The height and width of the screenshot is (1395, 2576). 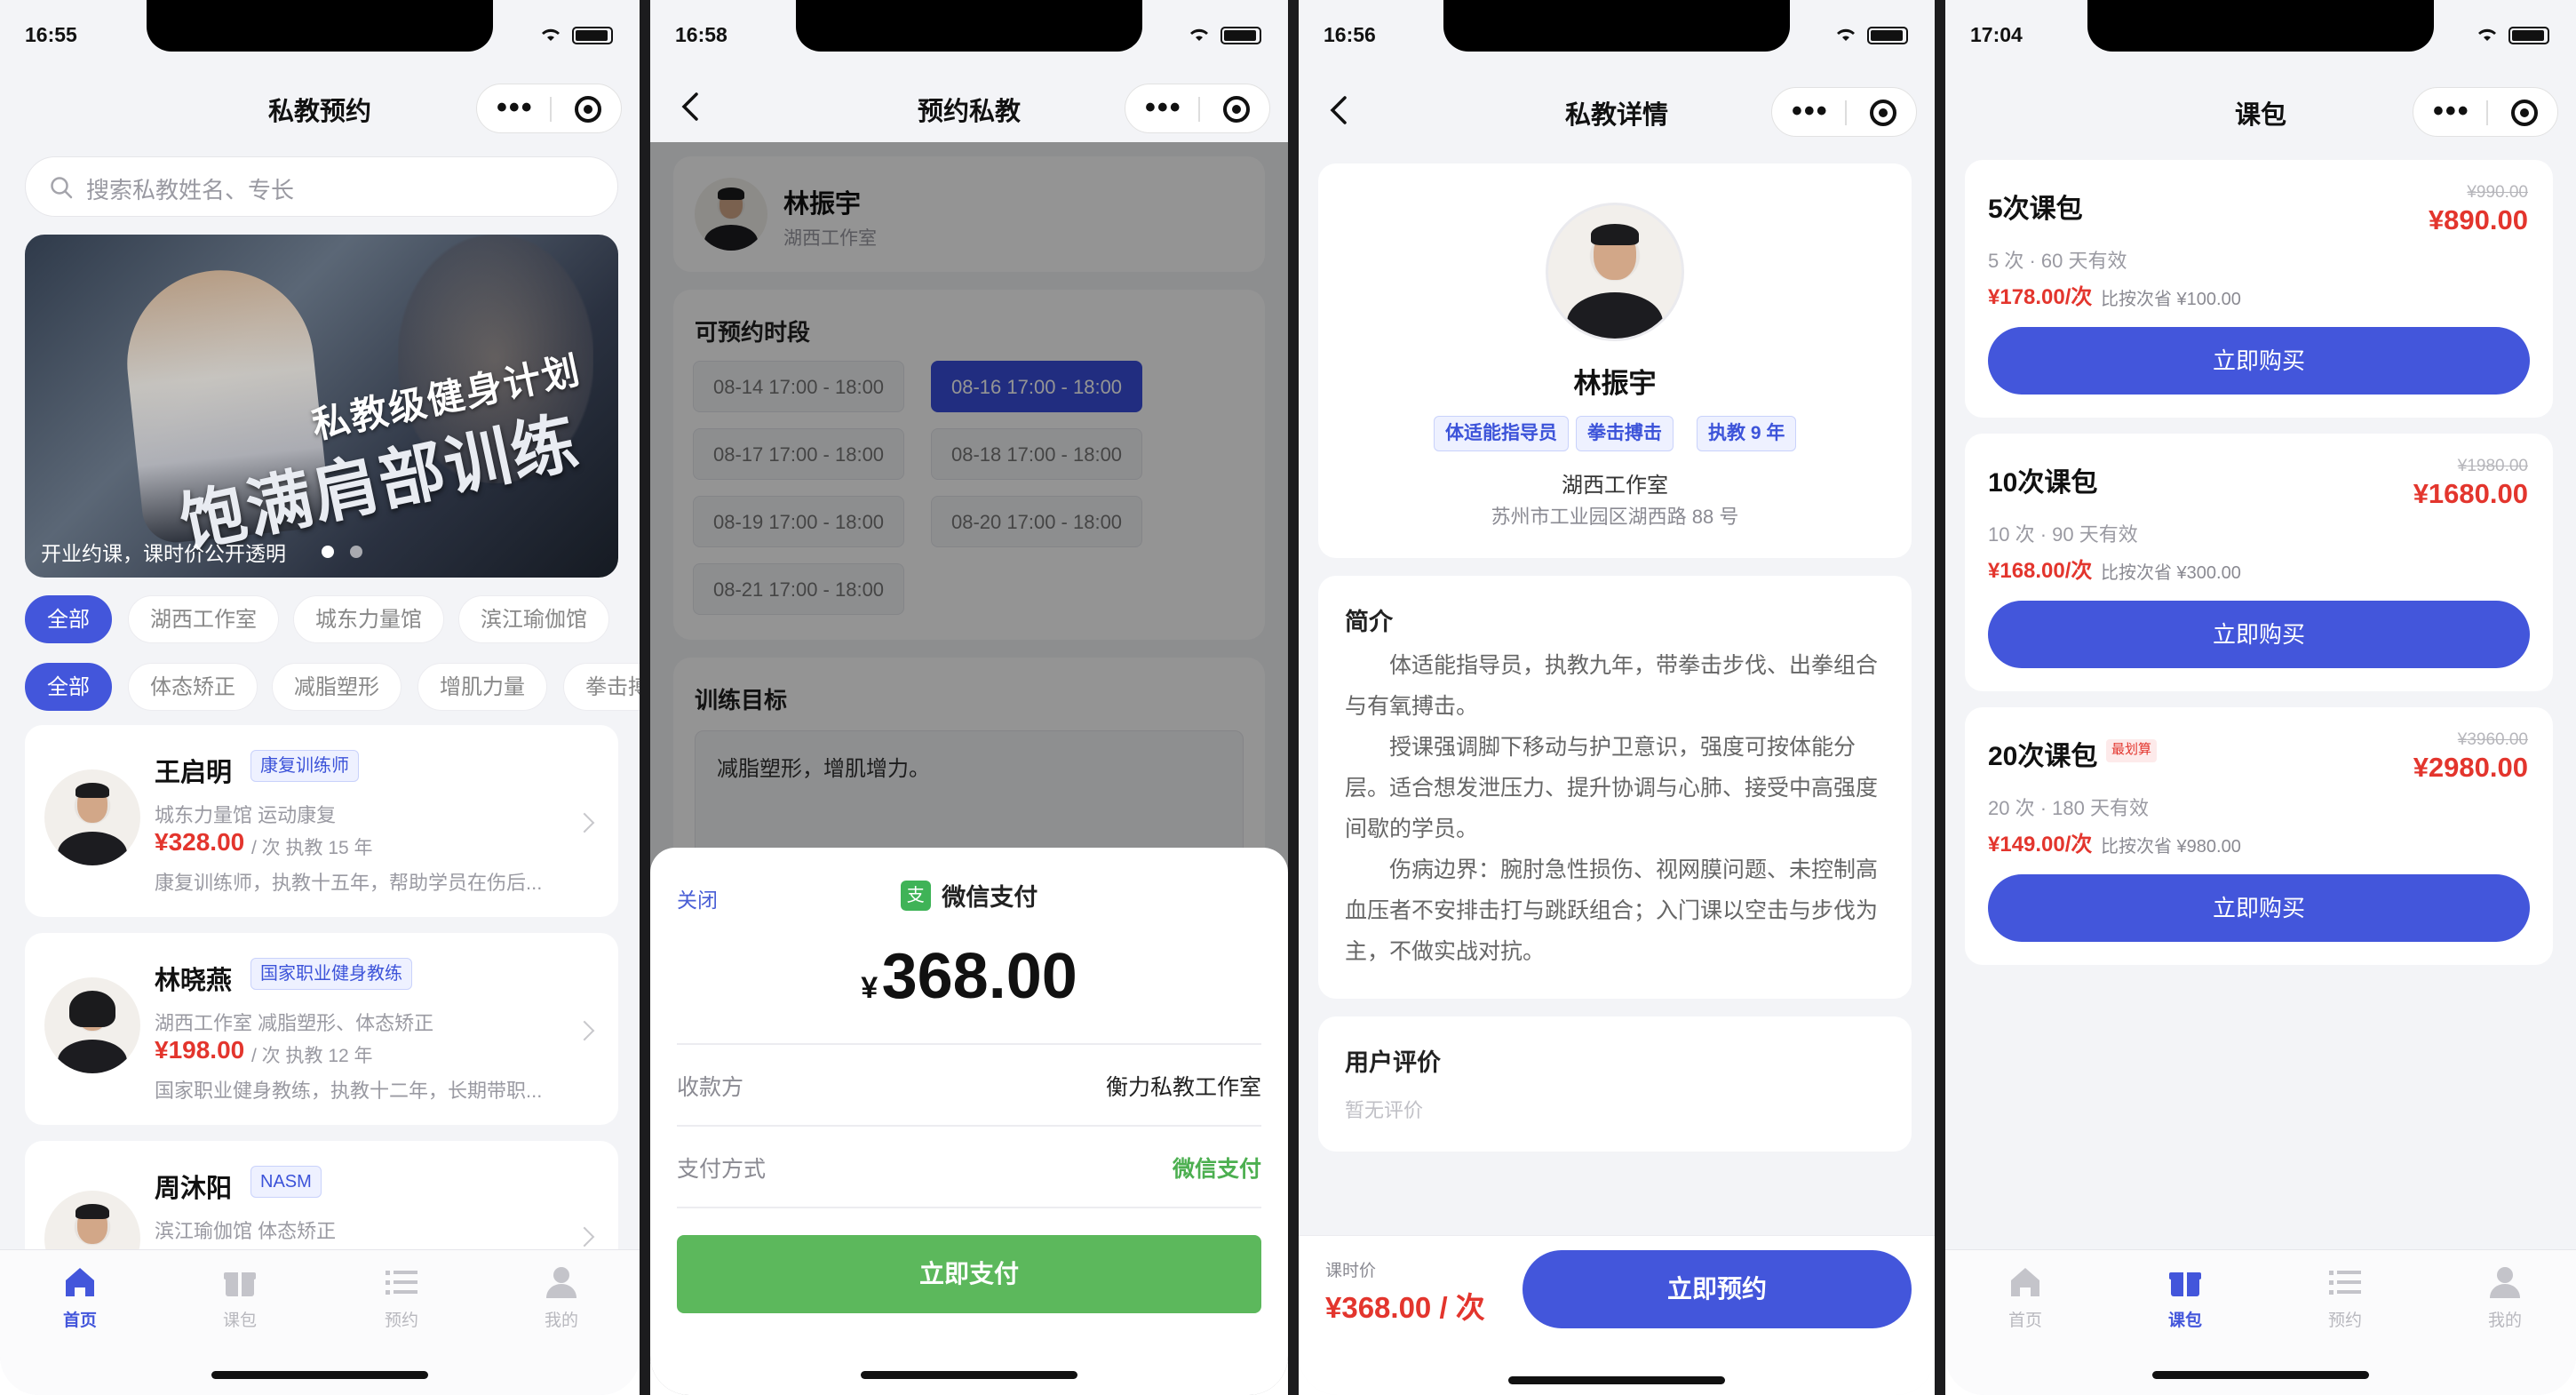 I want to click on studio-chip: 全部, so click(x=68, y=619).